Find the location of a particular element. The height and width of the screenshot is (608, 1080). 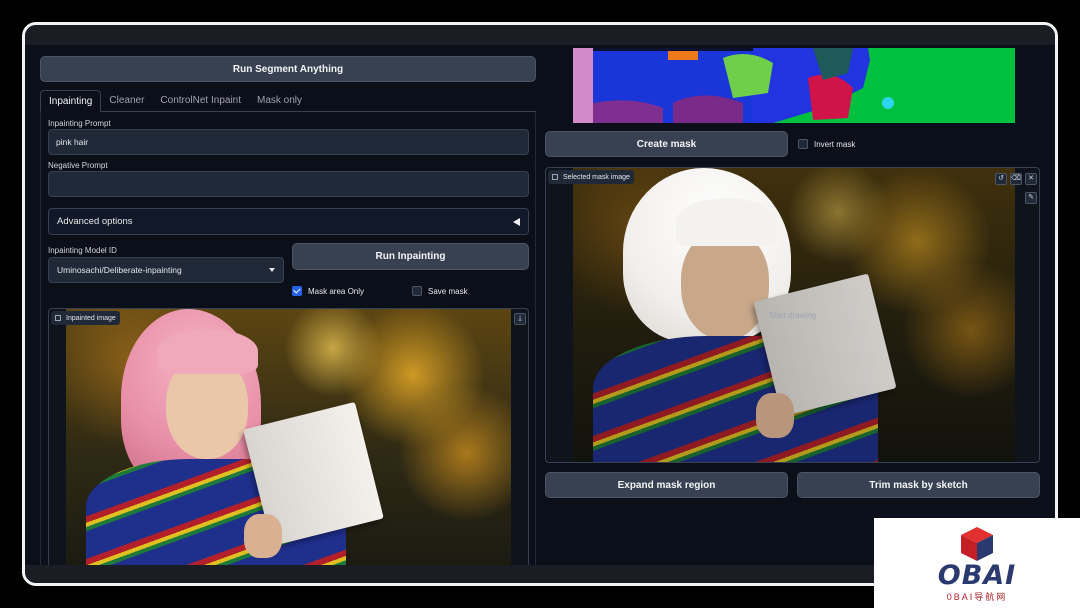

tab-mask-only: Mask only is located at coordinates (279, 101).